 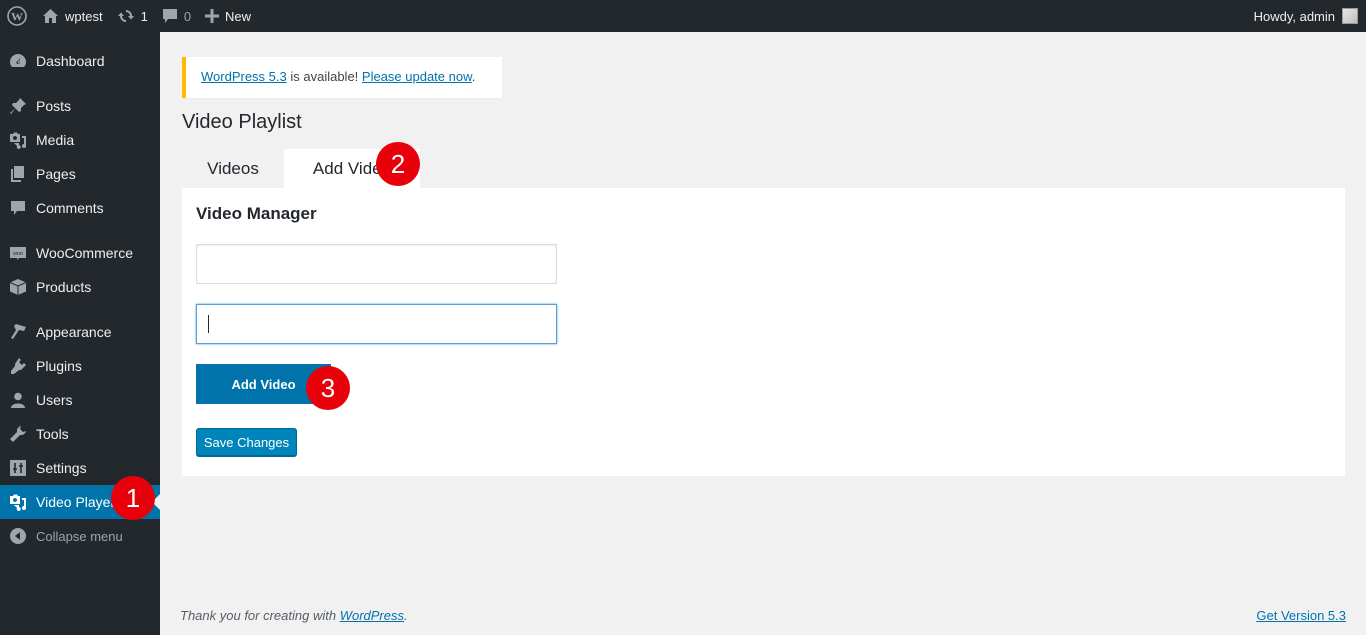 I want to click on new-label: New, so click(x=238, y=16).